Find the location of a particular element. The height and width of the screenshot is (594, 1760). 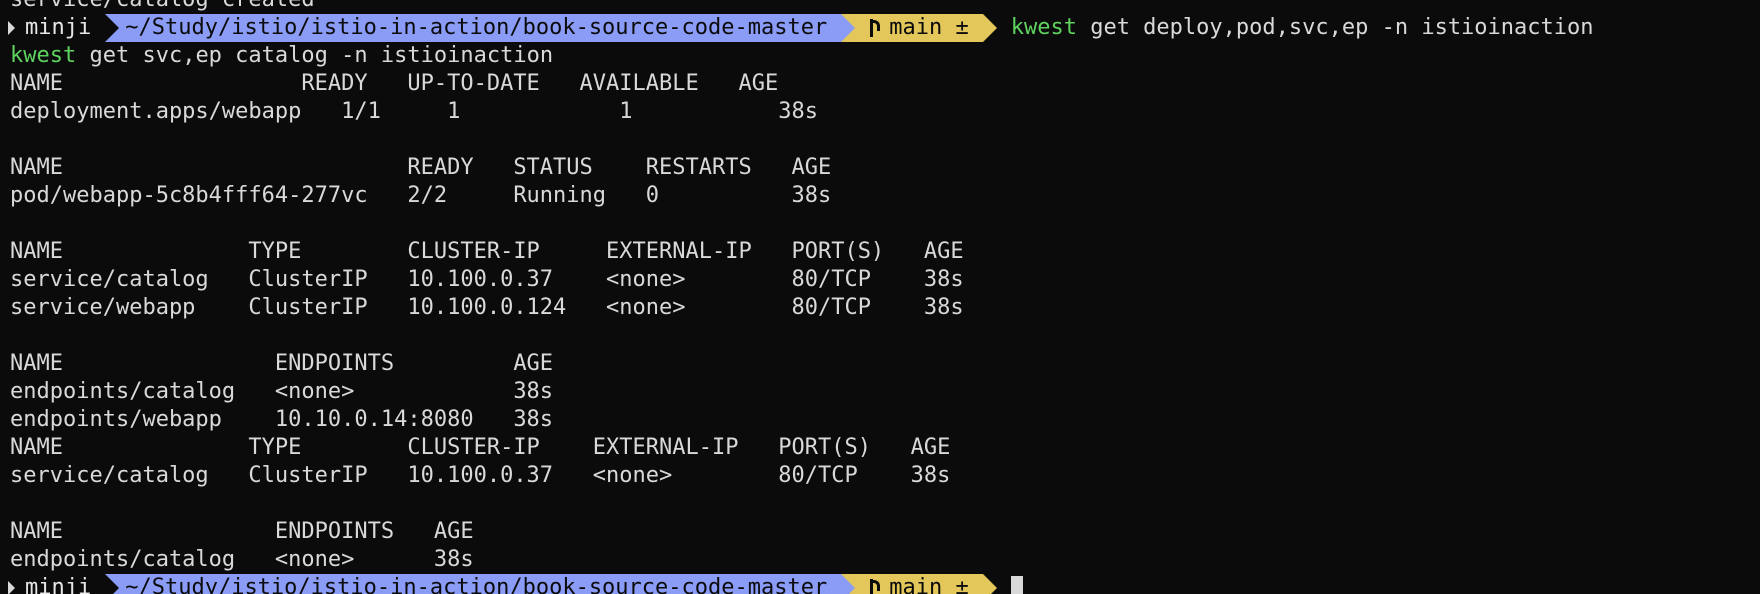

command-args: get svc,ep catalog -n istioinaction is located at coordinates (315, 55).